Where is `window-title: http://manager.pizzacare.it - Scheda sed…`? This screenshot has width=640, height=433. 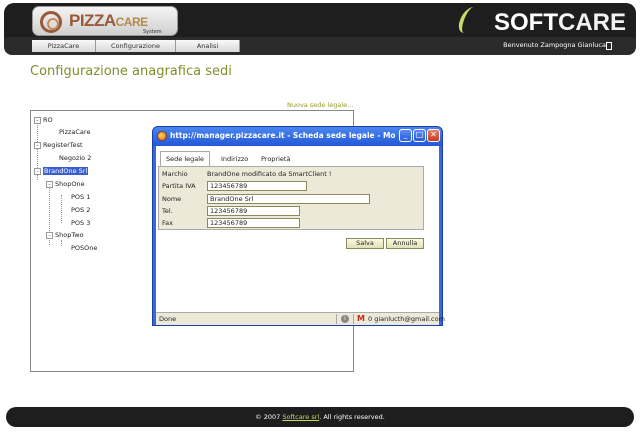 window-title: http://manager.pizzacare.it - Scheda sed… is located at coordinates (282, 135).